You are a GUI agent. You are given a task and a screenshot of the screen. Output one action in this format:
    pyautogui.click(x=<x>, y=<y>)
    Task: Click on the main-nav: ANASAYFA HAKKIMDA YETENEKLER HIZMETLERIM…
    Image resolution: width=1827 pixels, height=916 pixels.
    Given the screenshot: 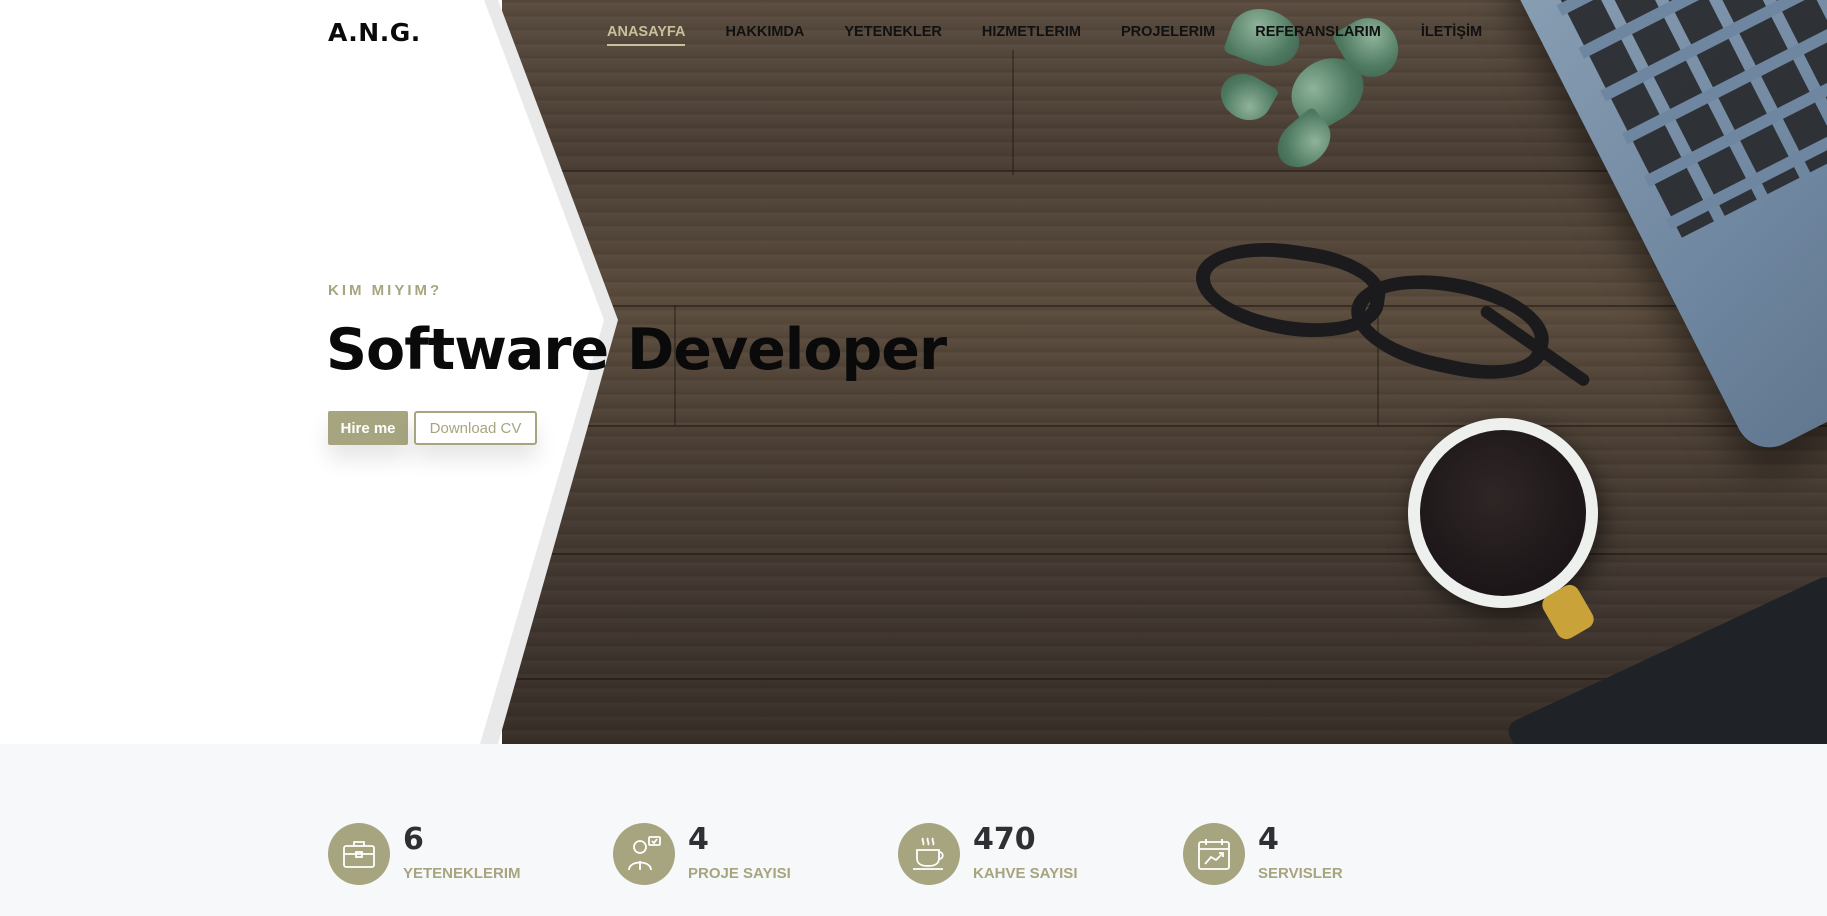 What is the action you would take?
    pyautogui.click(x=1064, y=35)
    